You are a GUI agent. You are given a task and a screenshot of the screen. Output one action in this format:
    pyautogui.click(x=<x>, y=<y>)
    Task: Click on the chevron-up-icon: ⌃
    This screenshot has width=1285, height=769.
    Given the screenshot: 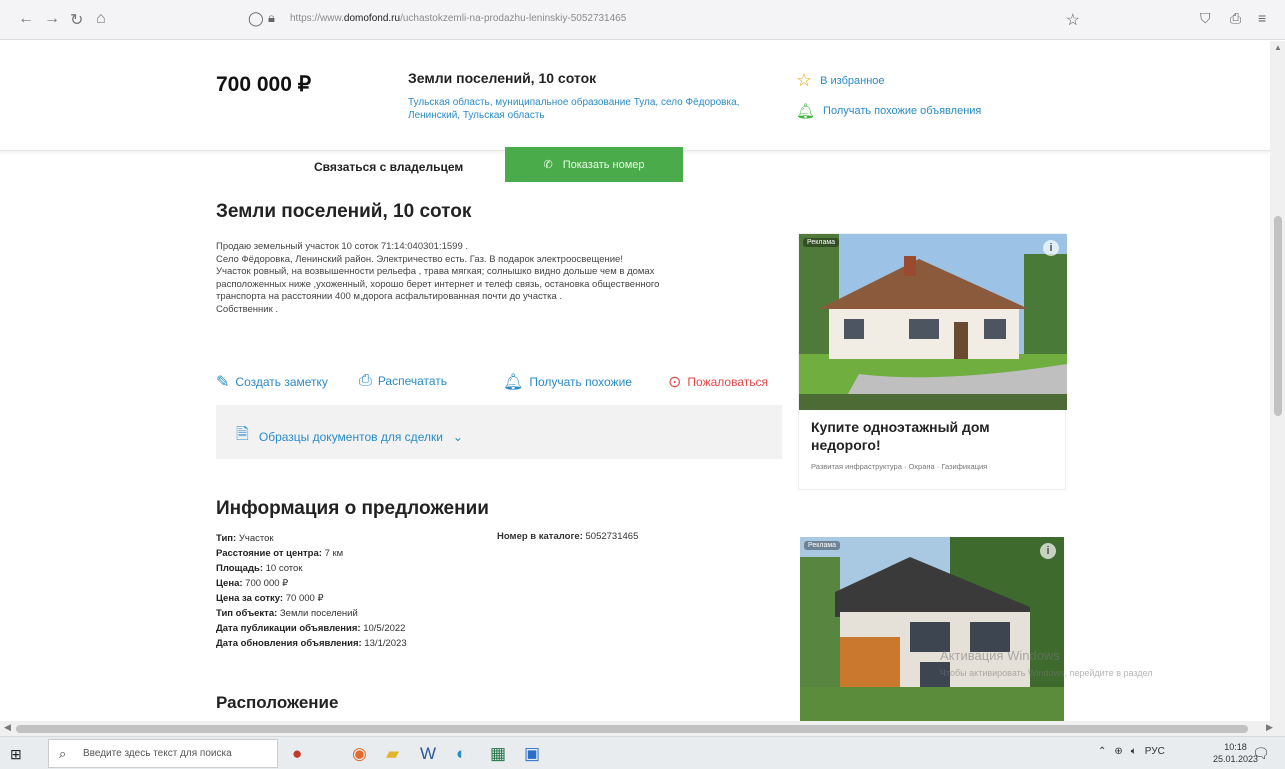 What is the action you would take?
    pyautogui.click(x=1102, y=751)
    